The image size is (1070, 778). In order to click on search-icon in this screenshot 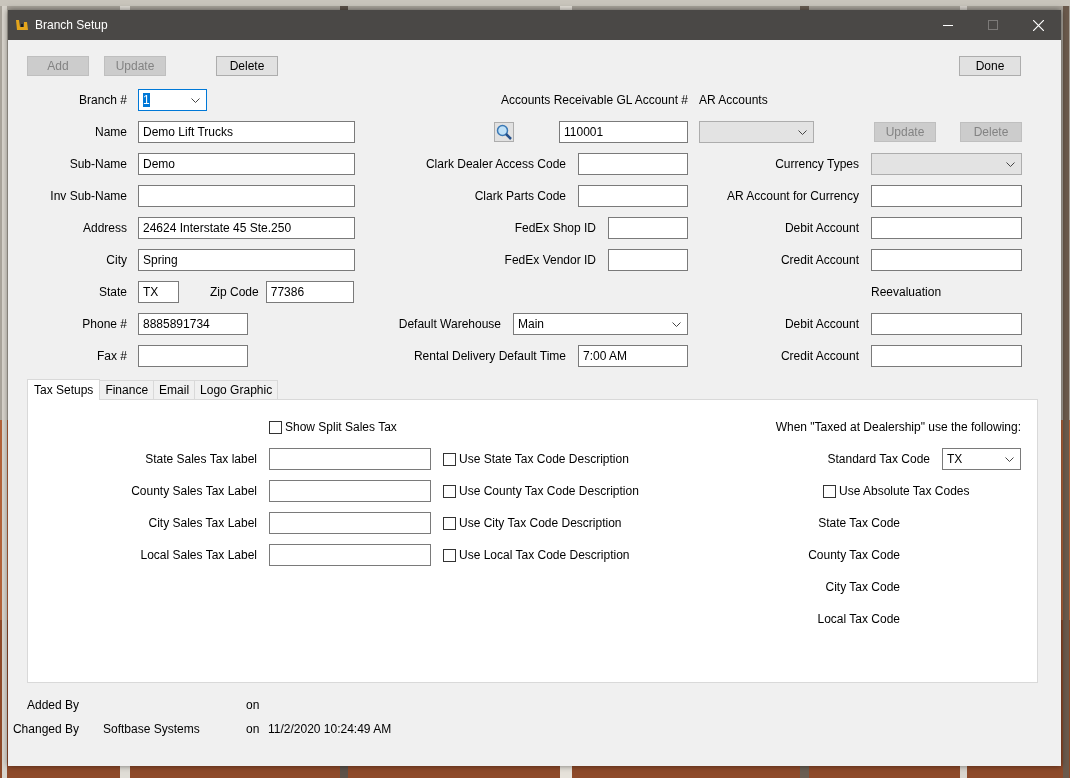, I will do `click(504, 132)`.